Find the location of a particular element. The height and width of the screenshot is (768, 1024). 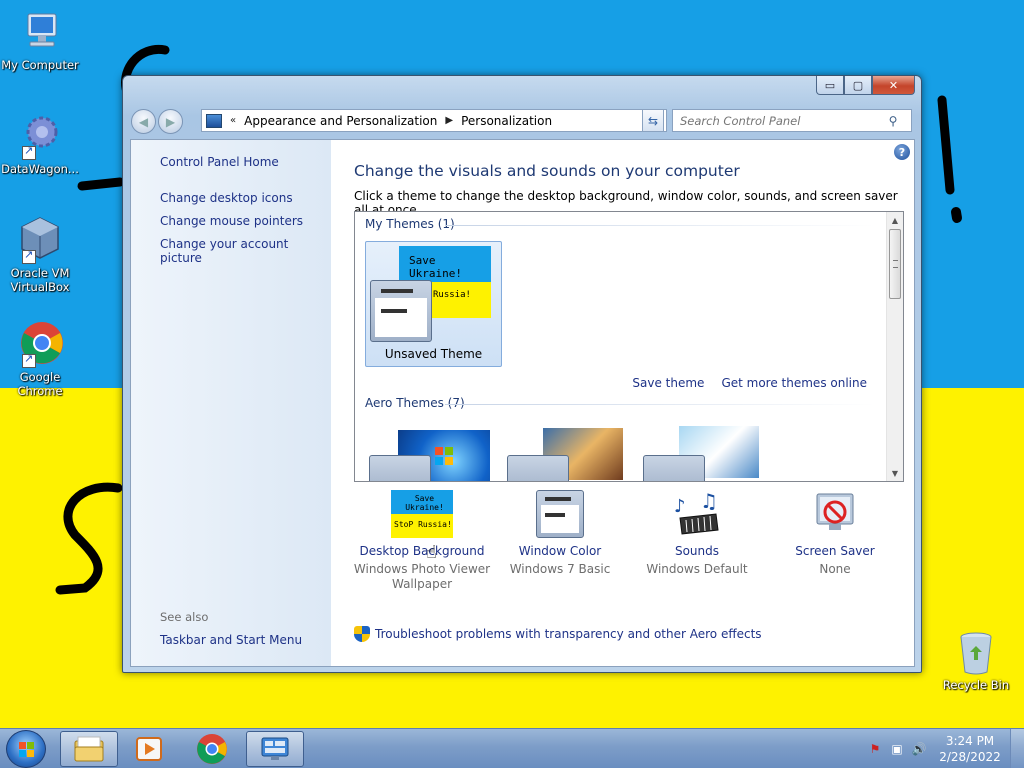

change-desktop-icons-link: Change desktop icons is located at coordinates (226, 198).